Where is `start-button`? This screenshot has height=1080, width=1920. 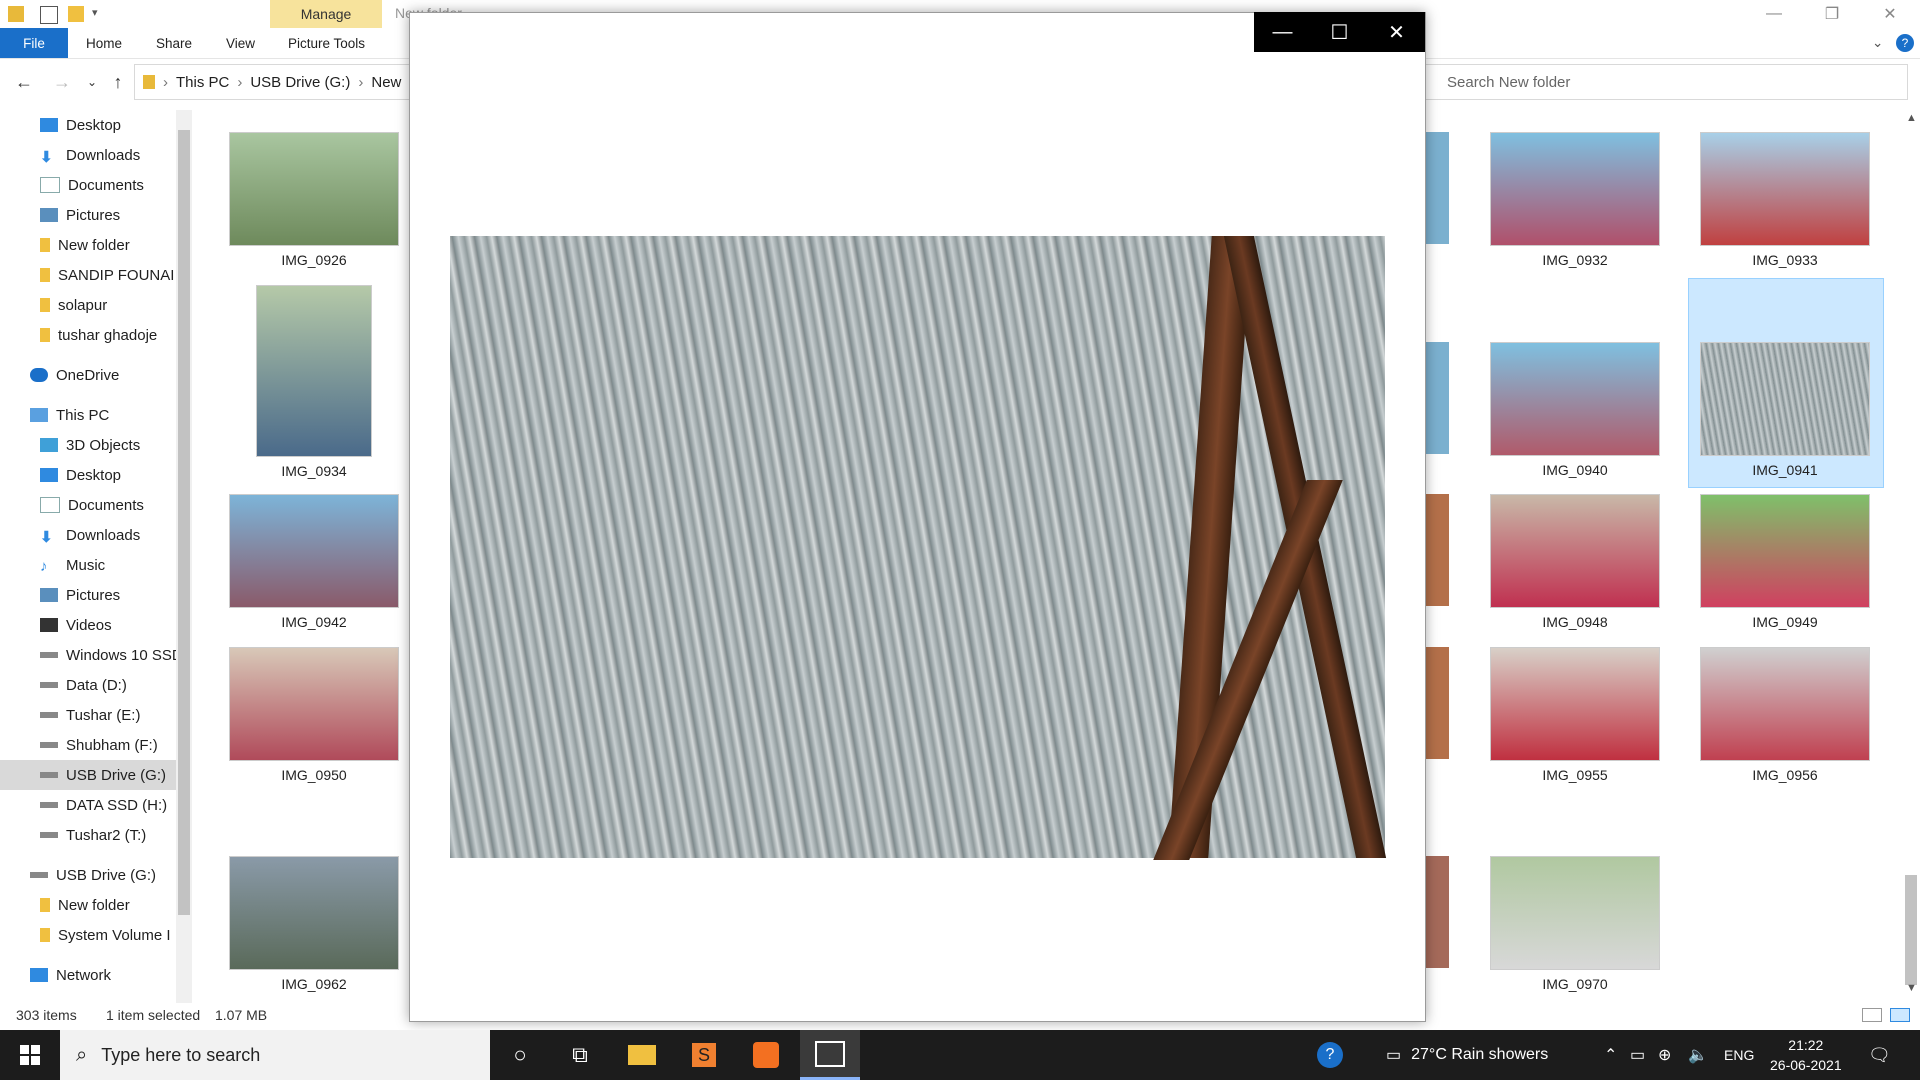
start-button is located at coordinates (30, 1055).